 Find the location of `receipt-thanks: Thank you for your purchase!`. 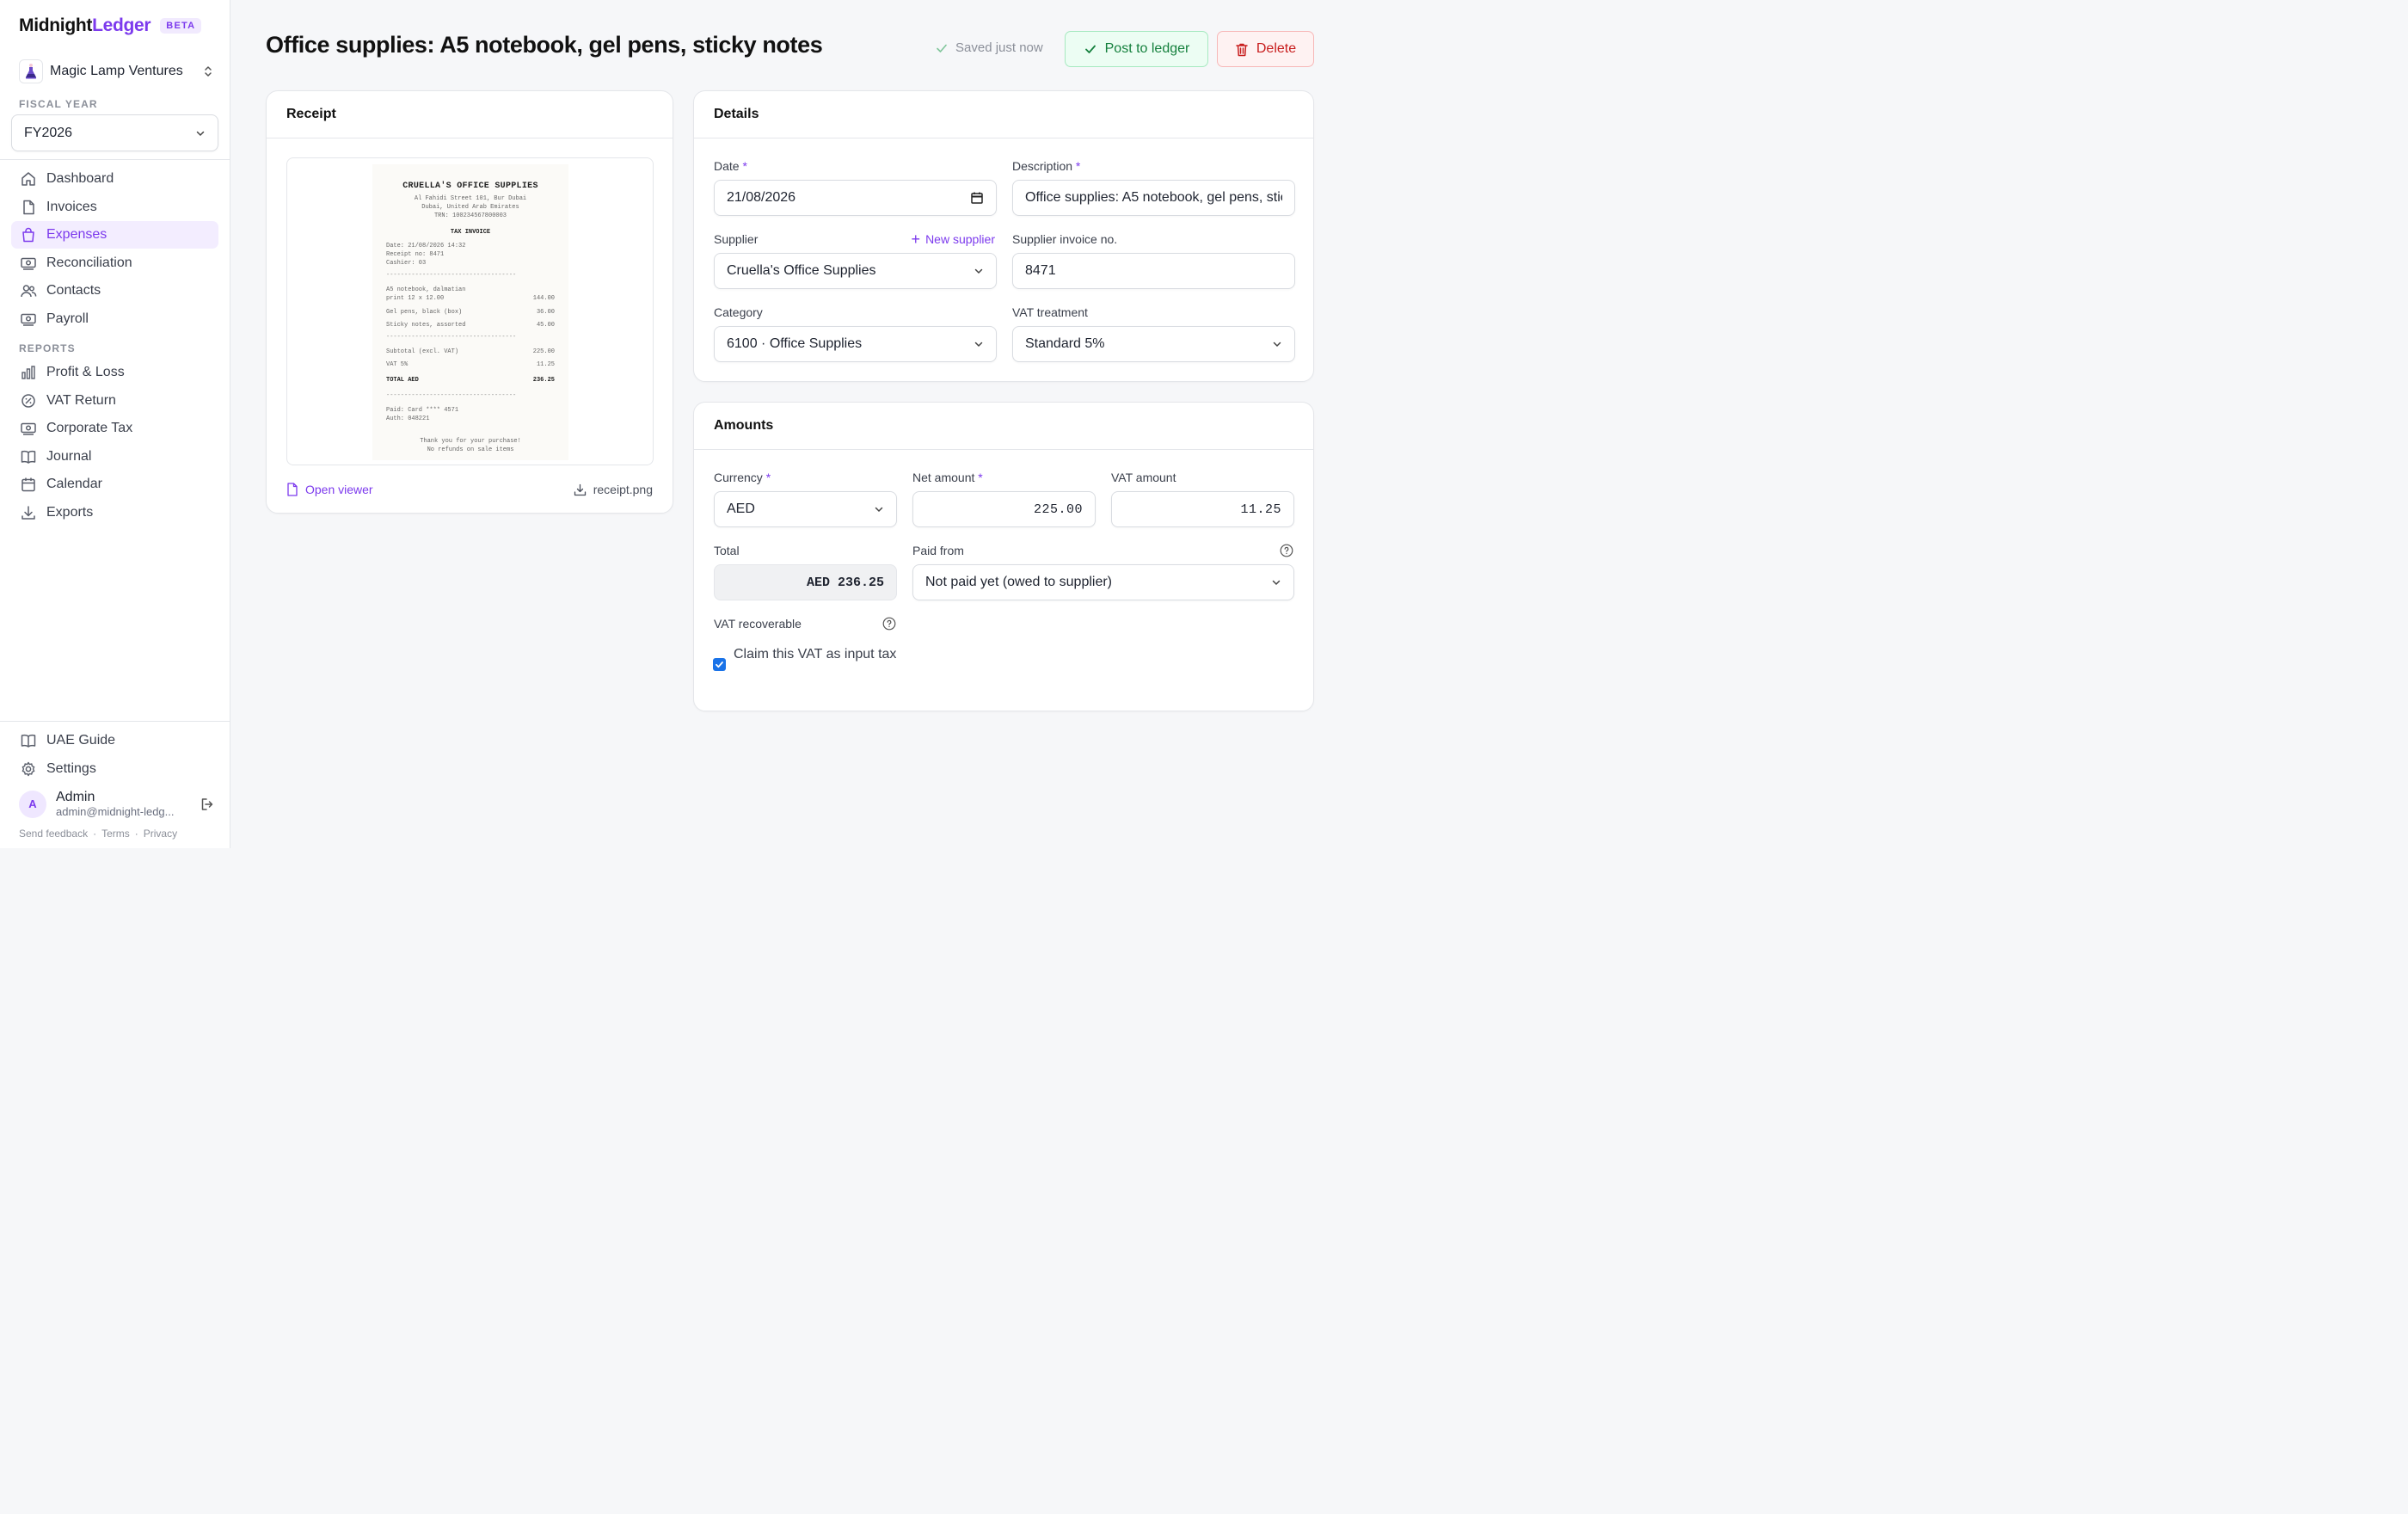

receipt-thanks: Thank you for your purchase! is located at coordinates (470, 441).